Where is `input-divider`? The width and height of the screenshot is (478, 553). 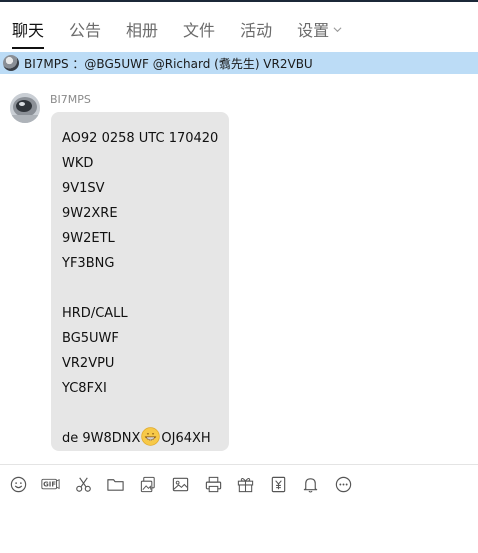
input-divider is located at coordinates (239, 464).